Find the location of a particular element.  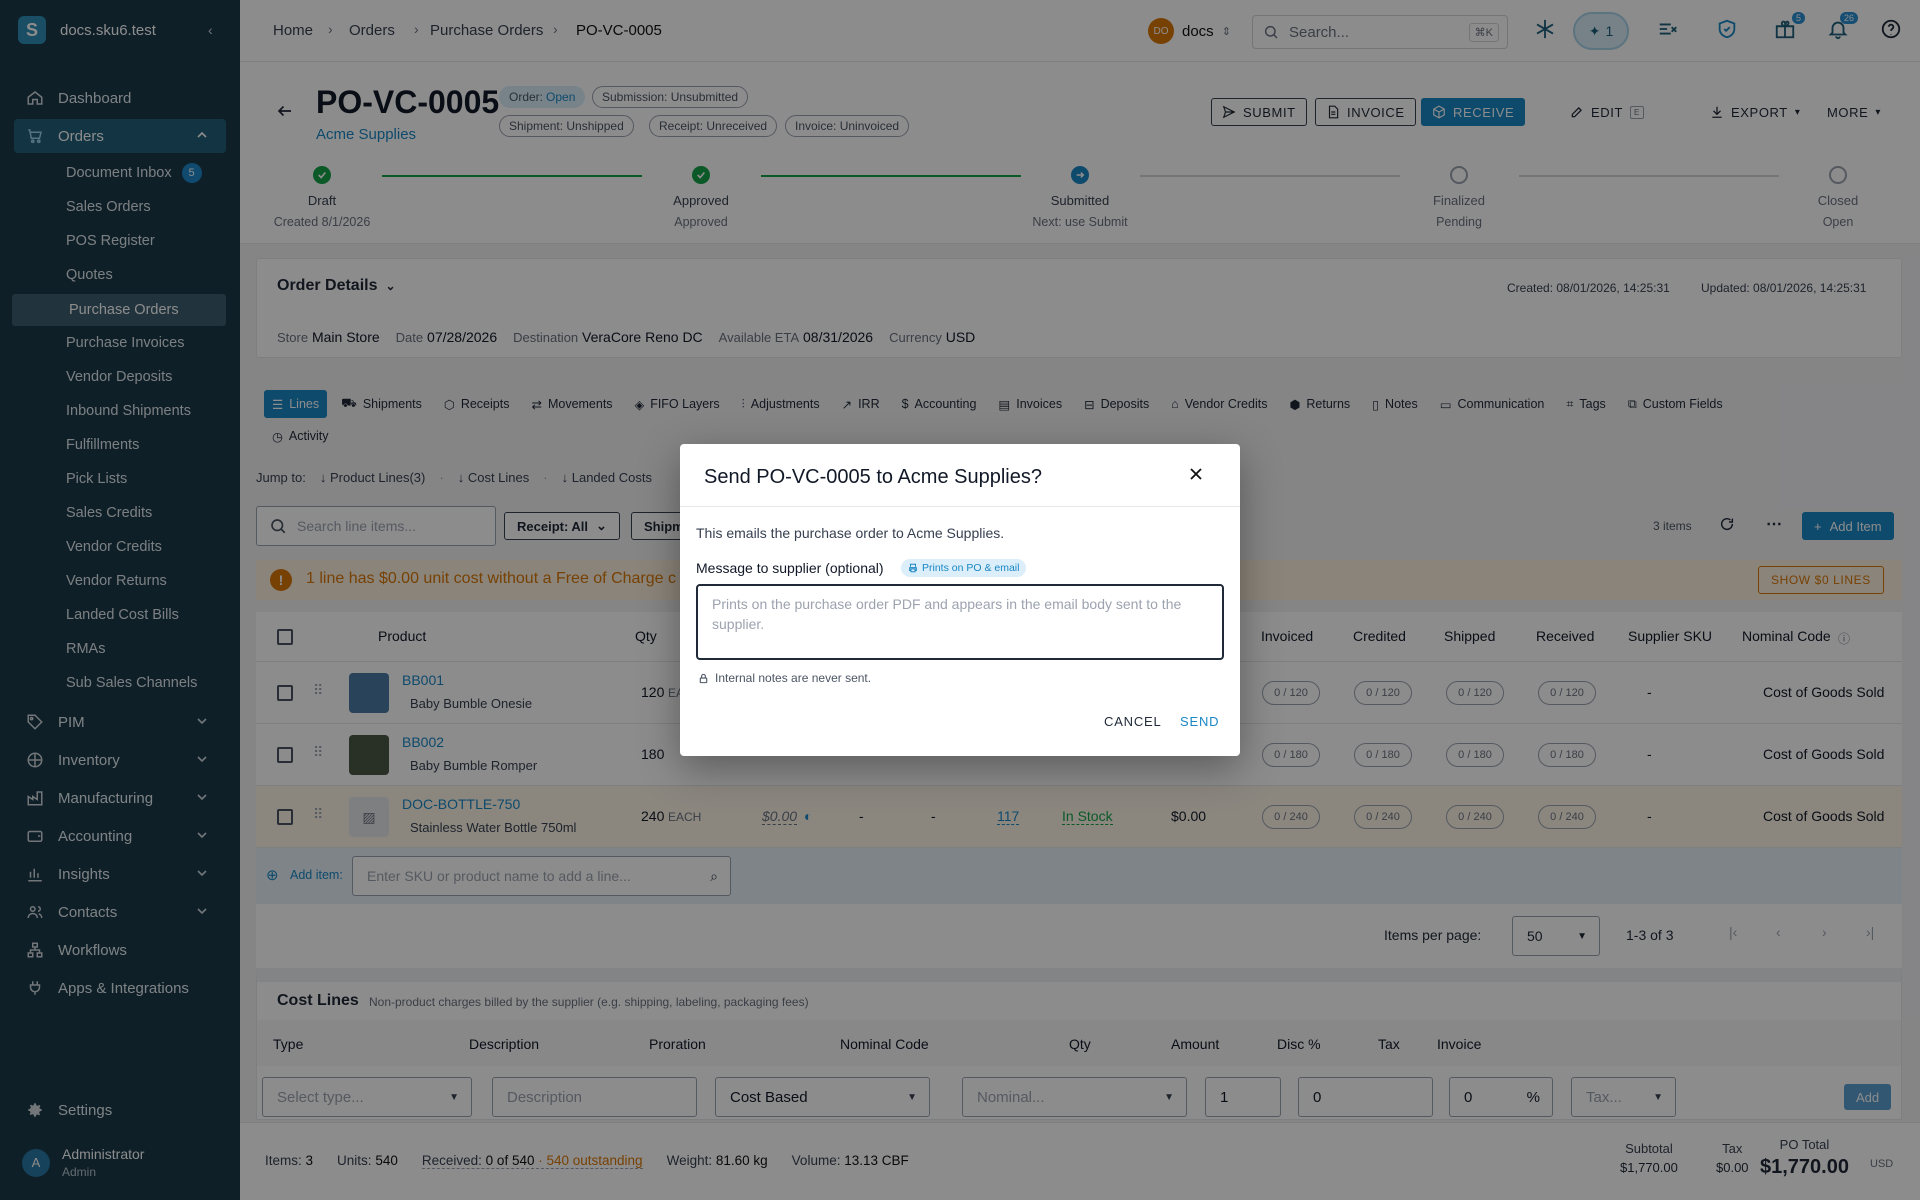

internal-notes-hint: Internal notes are never sent. is located at coordinates (784, 678).